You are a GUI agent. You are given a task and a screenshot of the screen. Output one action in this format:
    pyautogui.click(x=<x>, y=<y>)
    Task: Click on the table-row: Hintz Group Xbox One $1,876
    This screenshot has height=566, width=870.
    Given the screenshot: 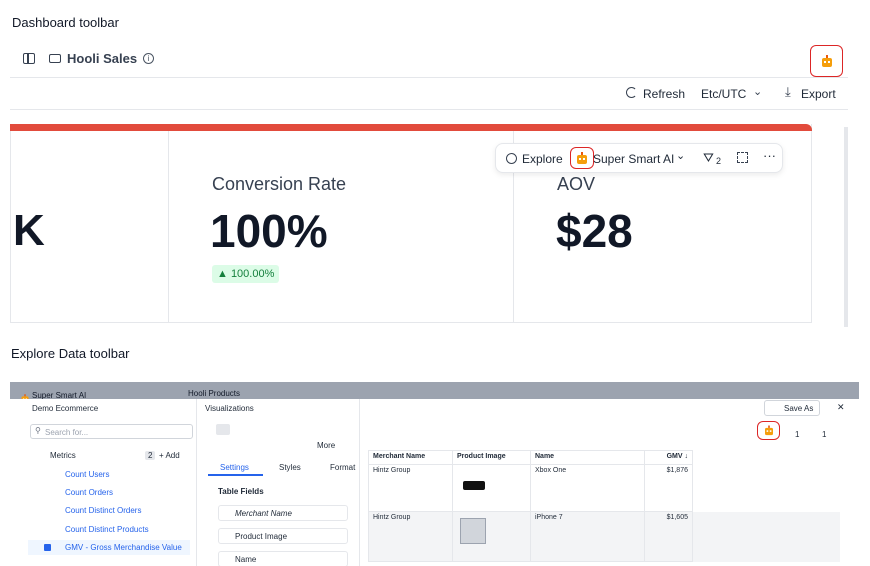 What is the action you would take?
    pyautogui.click(x=604, y=488)
    